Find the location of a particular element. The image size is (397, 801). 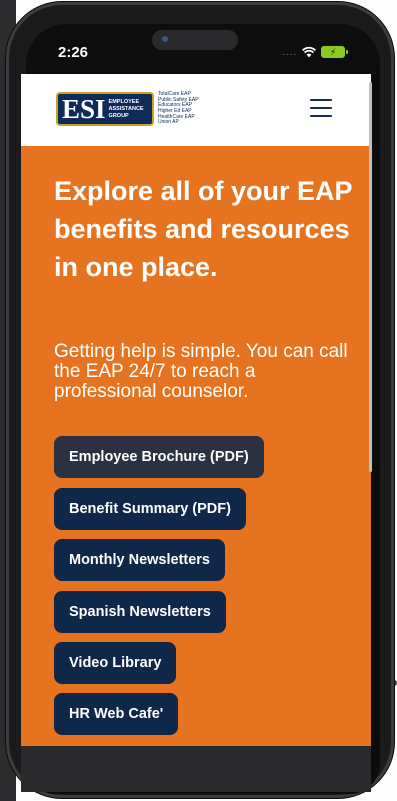

browser-bottom-bar is located at coordinates (196, 769).